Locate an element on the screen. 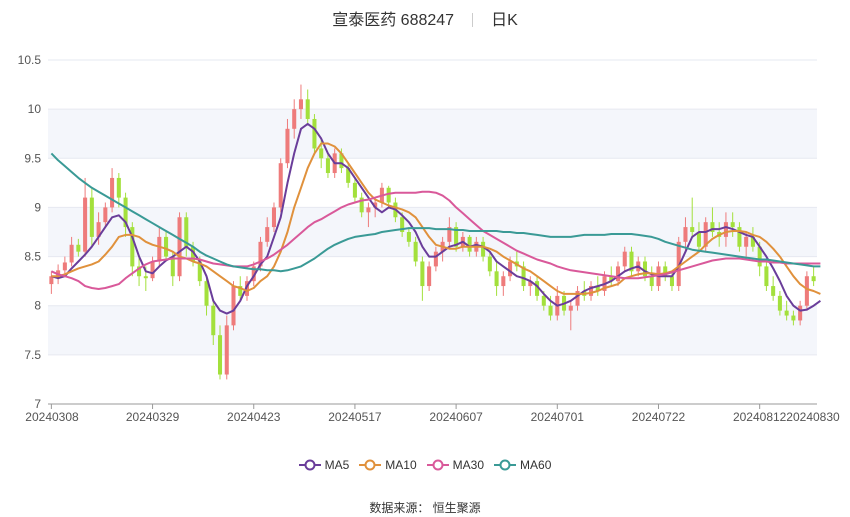  y-tick-label: 10.5 is located at coordinates (30, 60).